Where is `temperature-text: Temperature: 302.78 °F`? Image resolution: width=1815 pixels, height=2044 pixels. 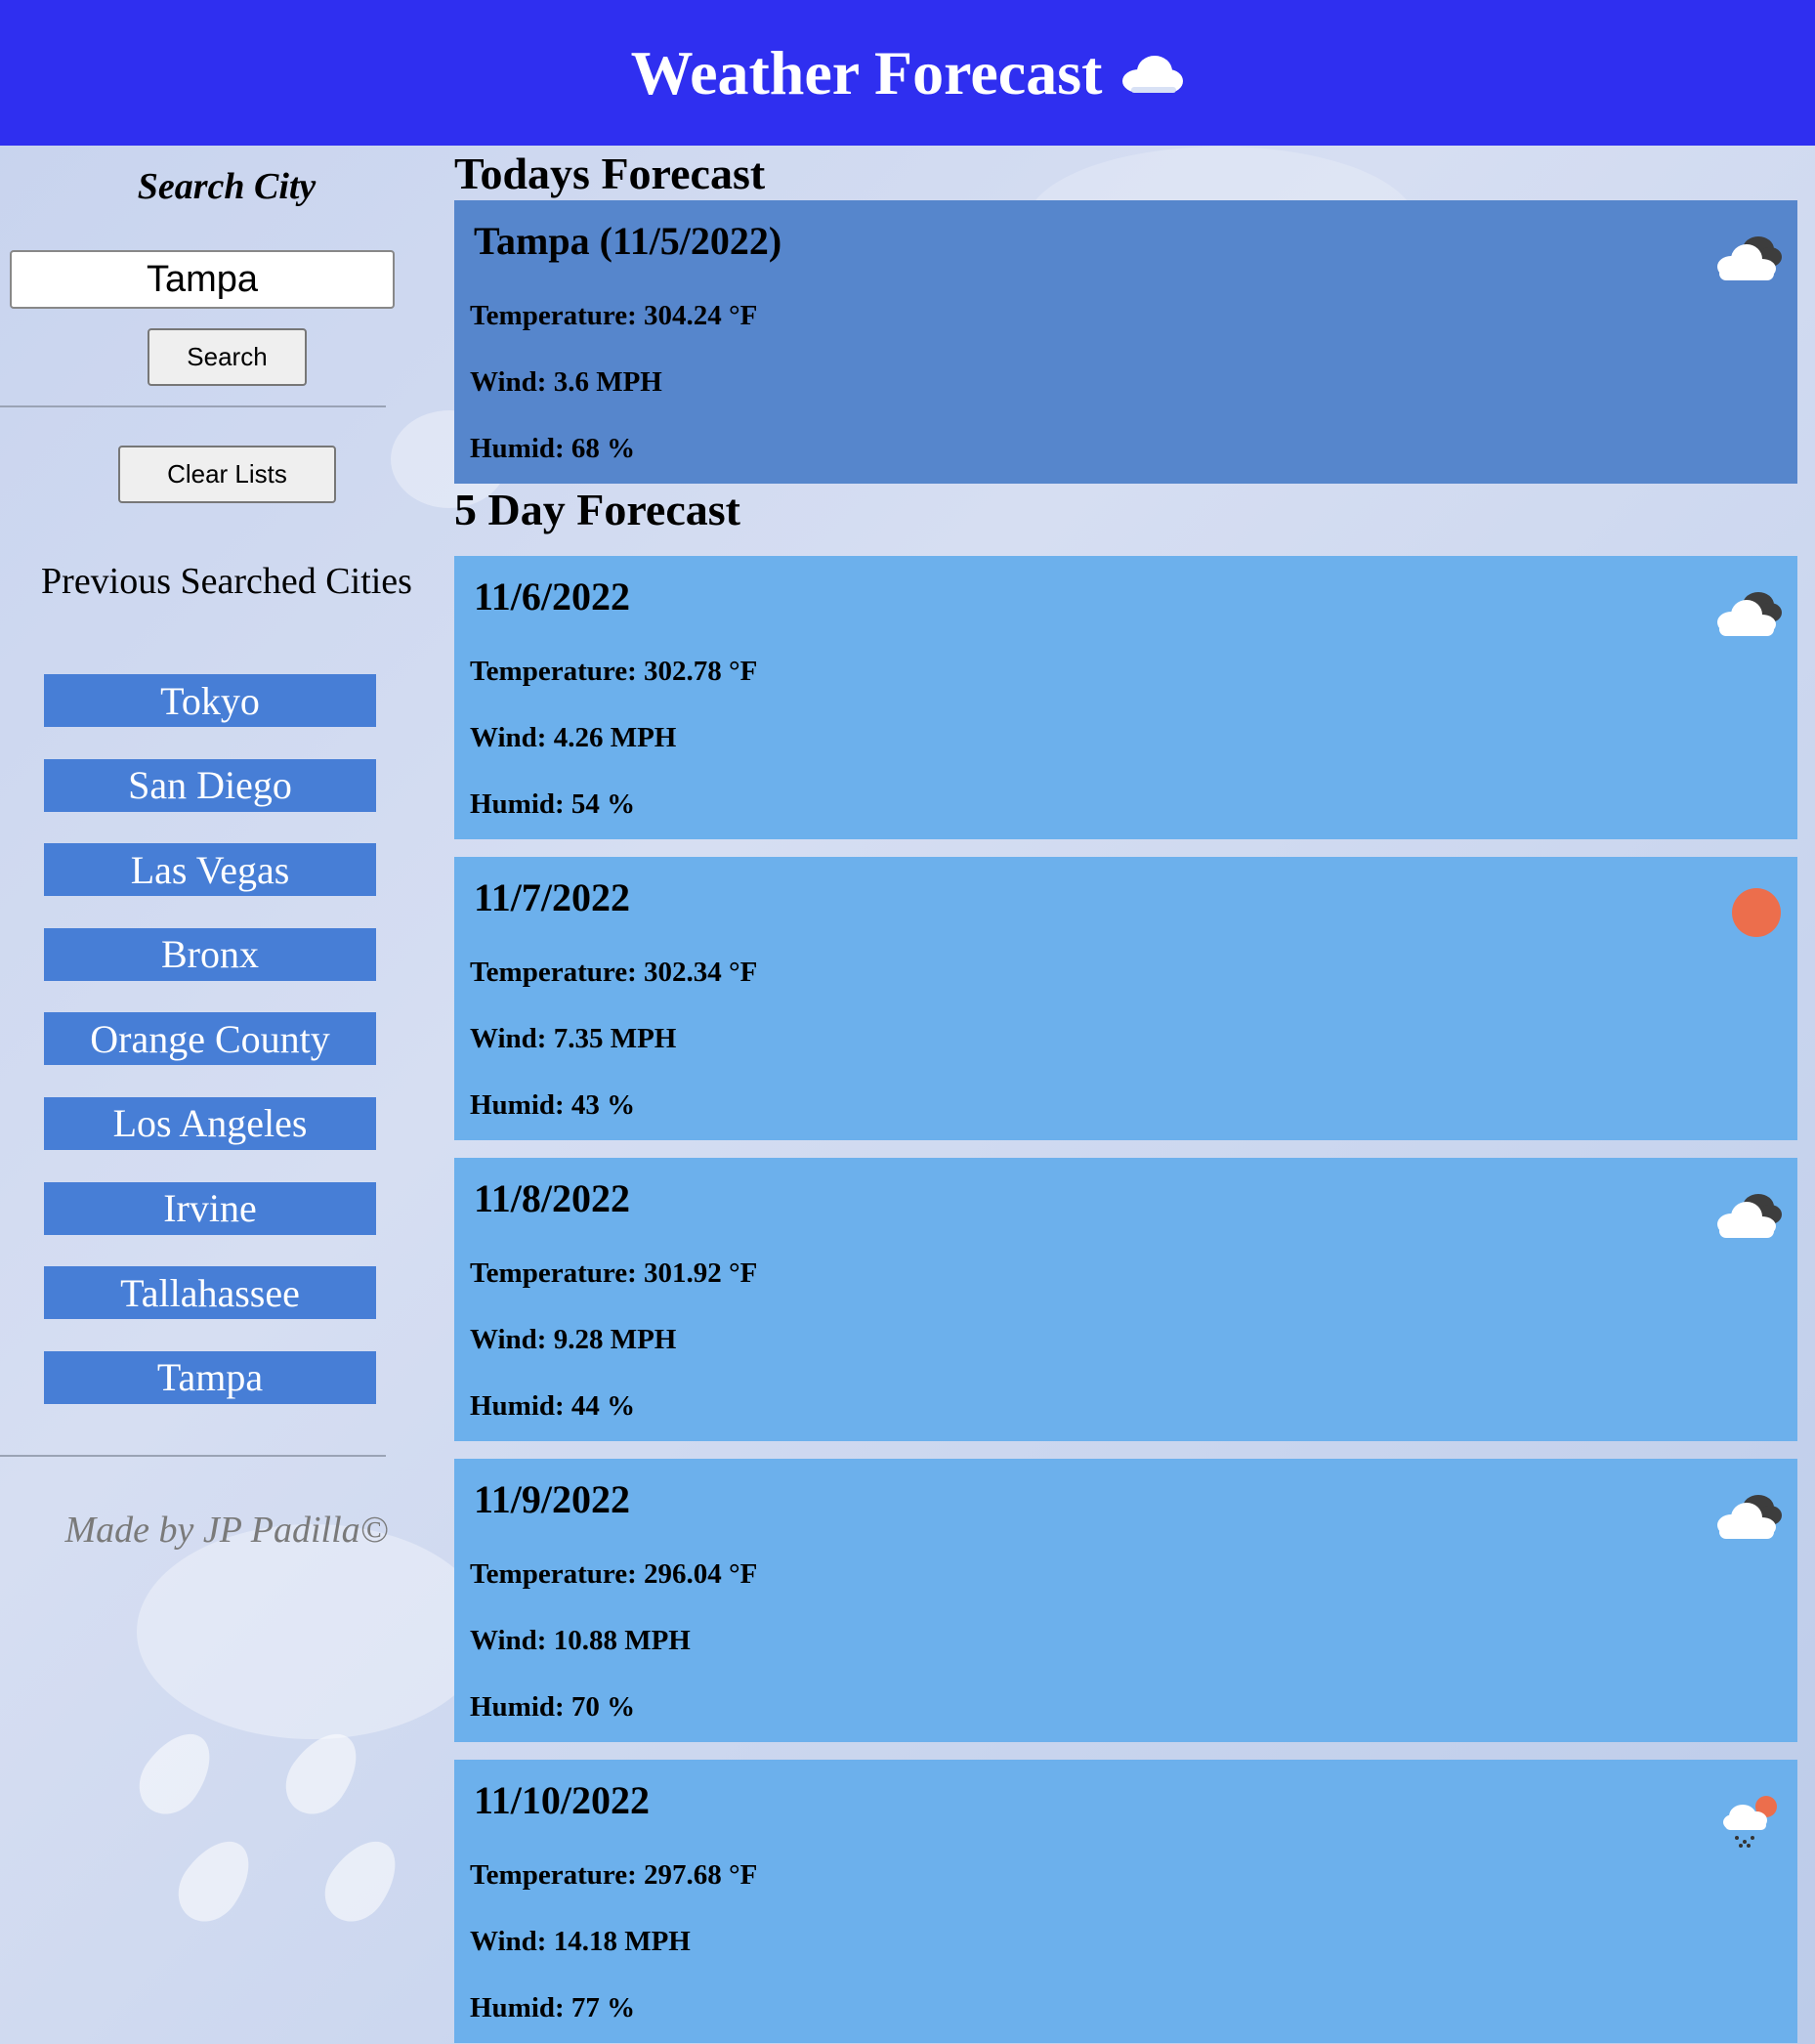 temperature-text: Temperature: 302.78 °F is located at coordinates (614, 671).